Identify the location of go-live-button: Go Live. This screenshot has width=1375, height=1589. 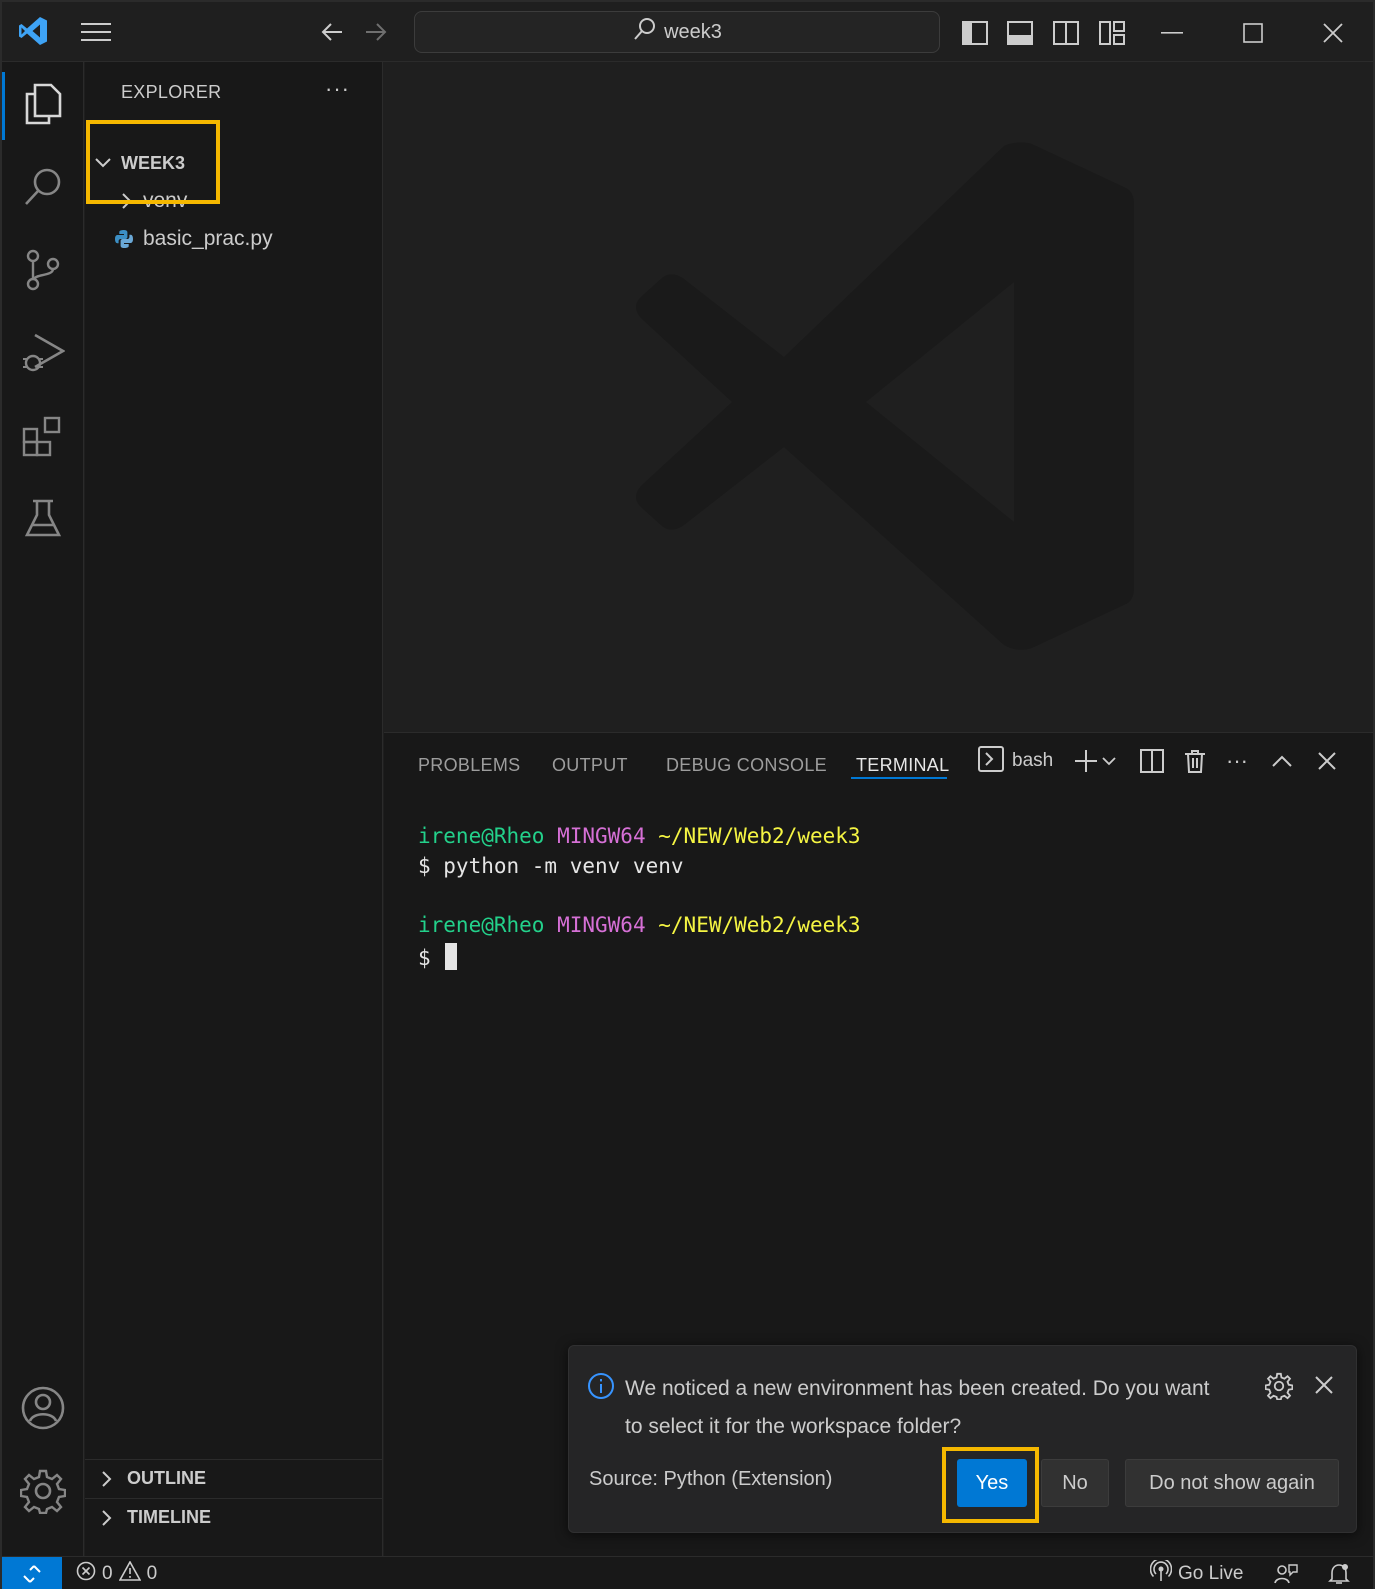
(1196, 1573).